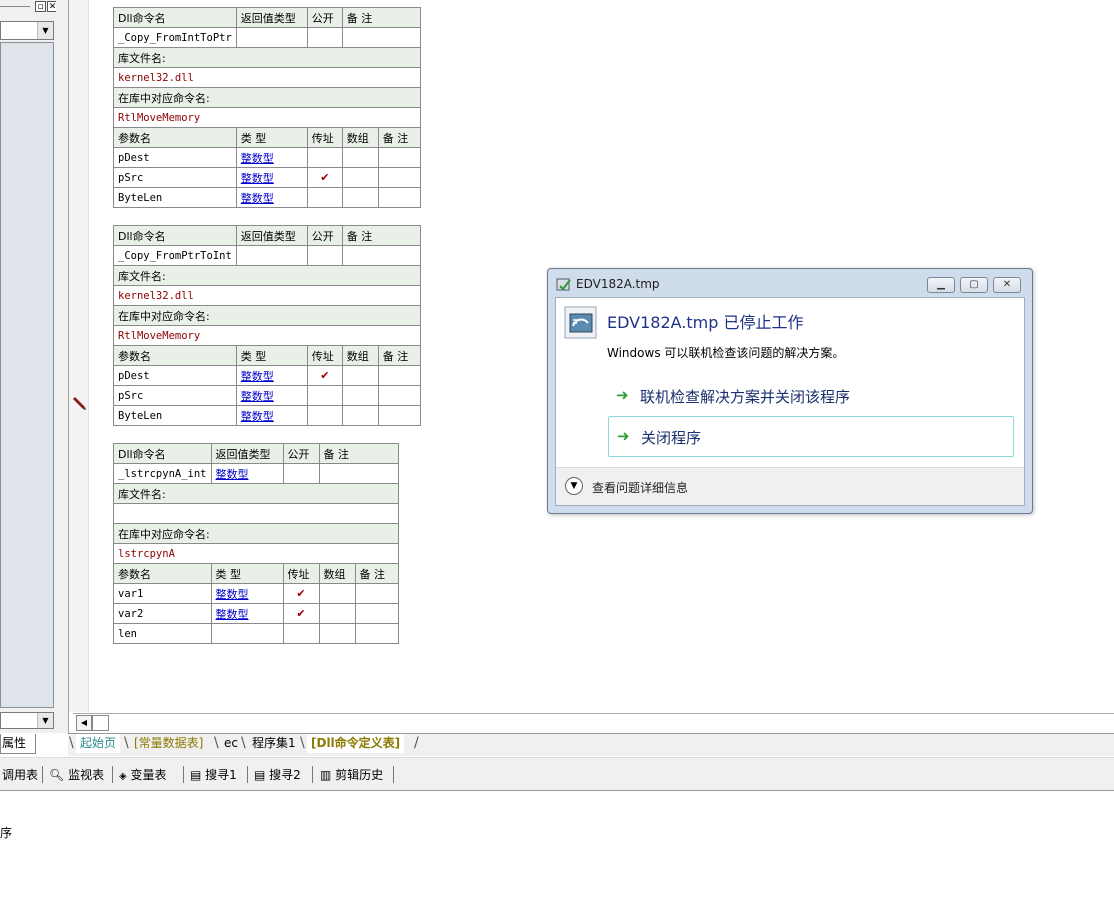 The height and width of the screenshot is (915, 1114). What do you see at coordinates (356, 743) in the screenshot?
I see `tab-dll-command-table: [Dll命令定义表]` at bounding box center [356, 743].